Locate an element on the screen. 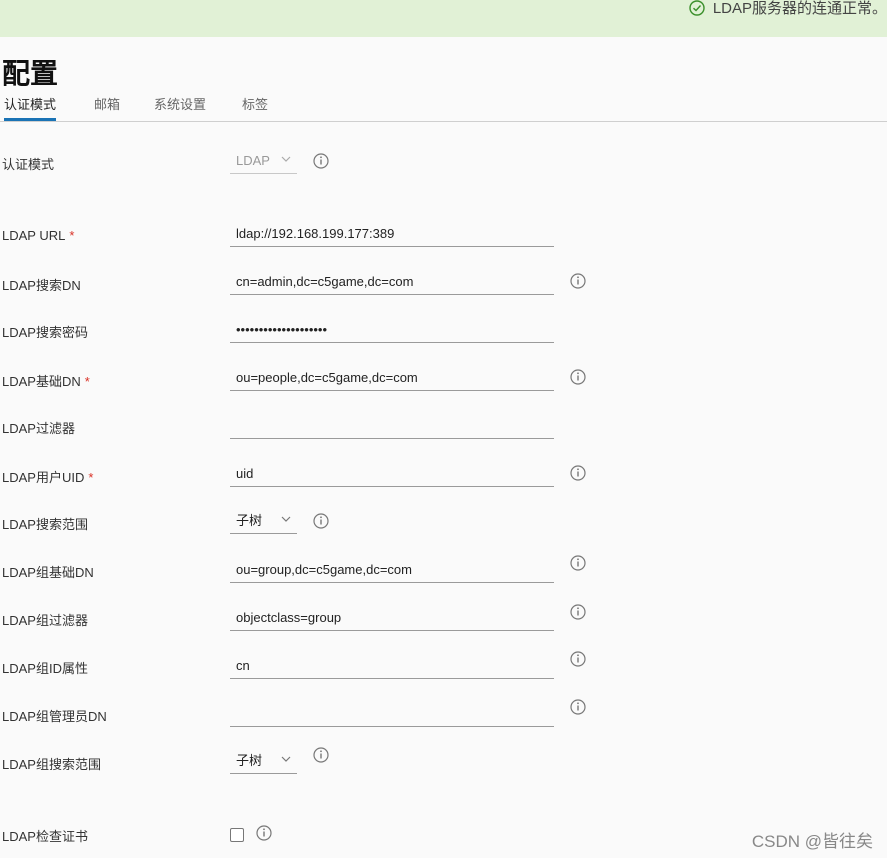 Image resolution: width=887 pixels, height=858 pixels. group-search-scope-label: LDAP组搜索范围 is located at coordinates (51, 764).